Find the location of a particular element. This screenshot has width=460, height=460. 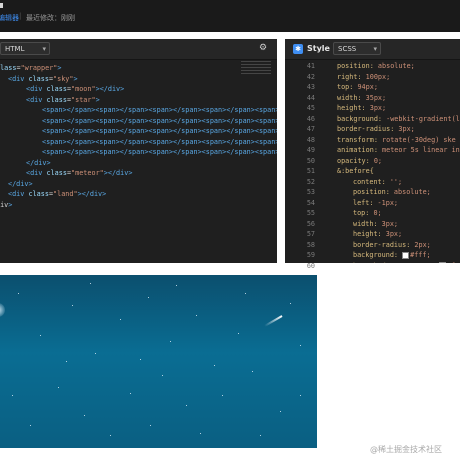

code-line: transform: rotate(-30deg) ske is located at coordinates (396, 140).